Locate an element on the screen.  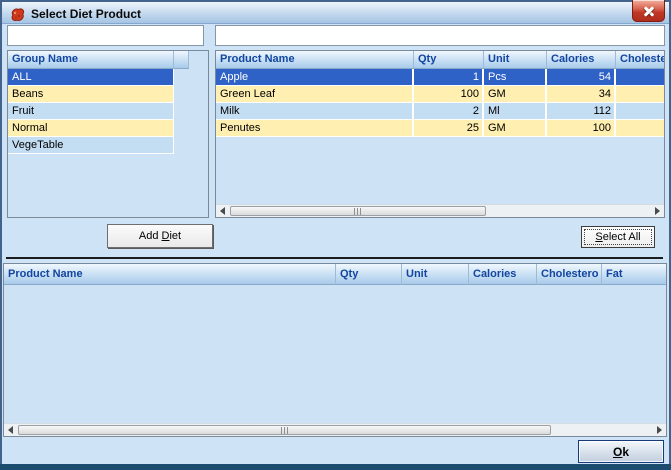
unit-cell: Pcs is located at coordinates (515, 77).